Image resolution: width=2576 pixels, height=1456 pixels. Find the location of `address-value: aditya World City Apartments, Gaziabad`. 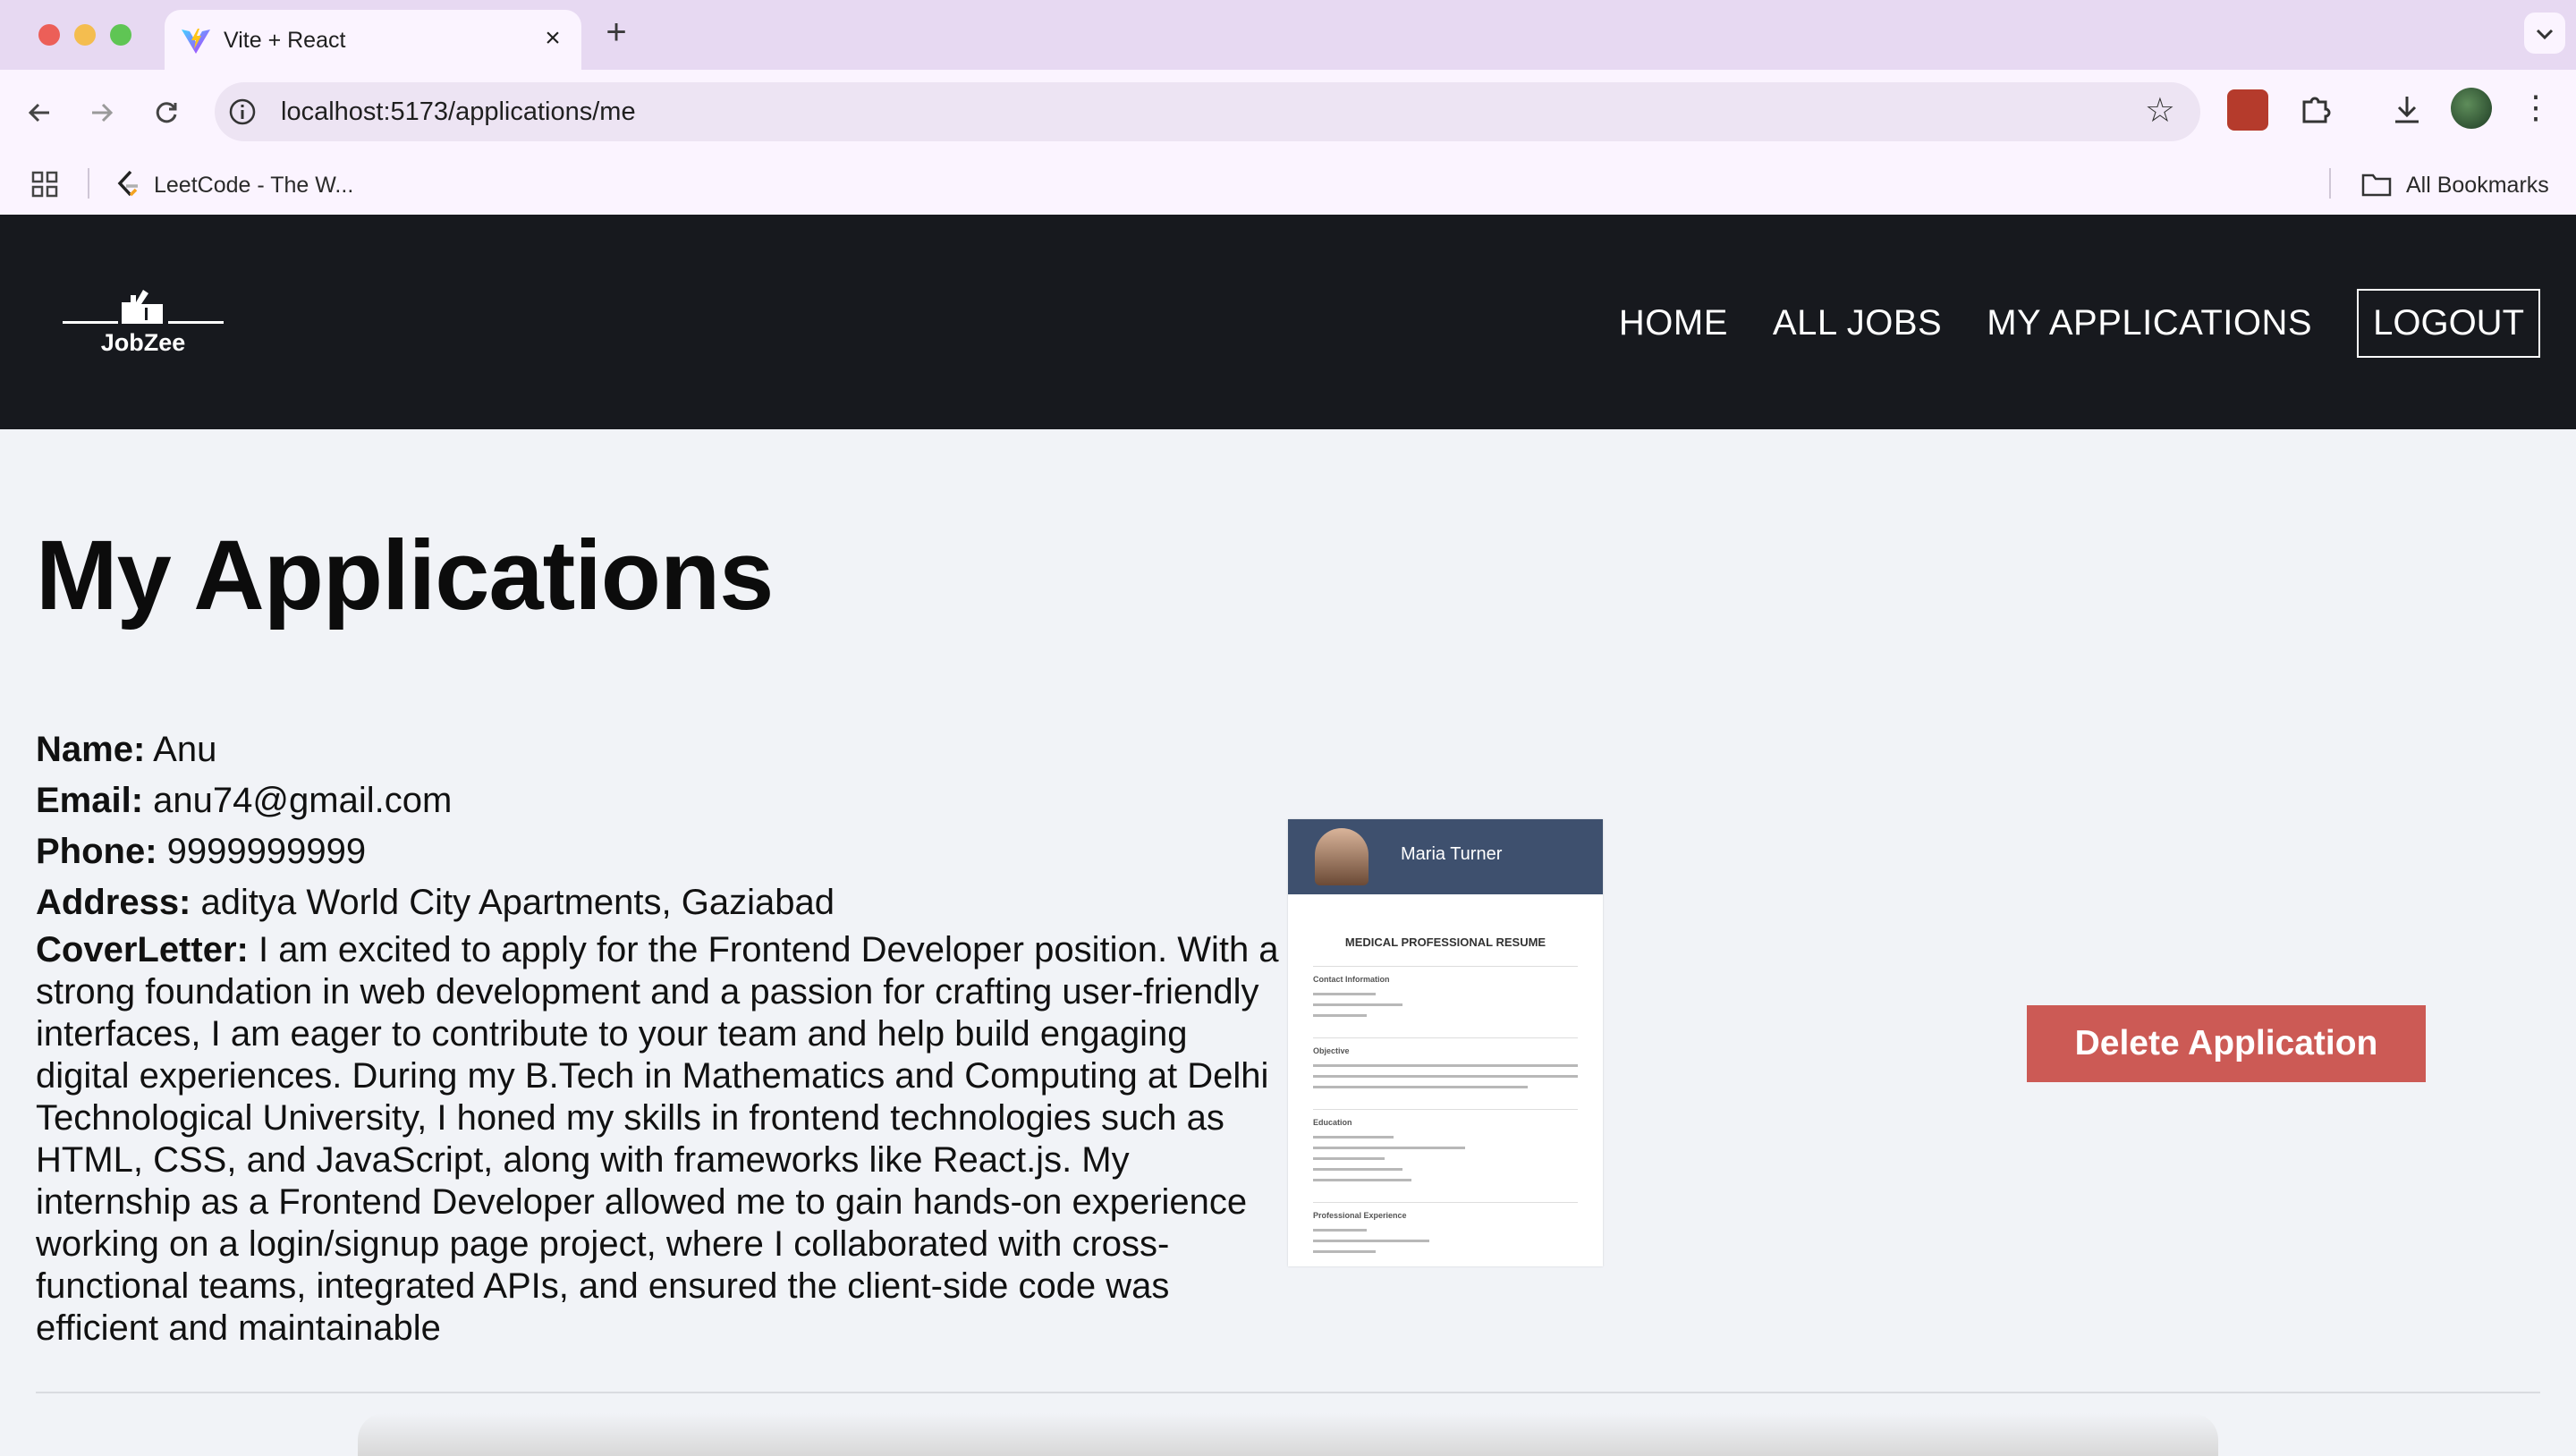

address-value: aditya World City Apartments, Gaziabad is located at coordinates (517, 902).